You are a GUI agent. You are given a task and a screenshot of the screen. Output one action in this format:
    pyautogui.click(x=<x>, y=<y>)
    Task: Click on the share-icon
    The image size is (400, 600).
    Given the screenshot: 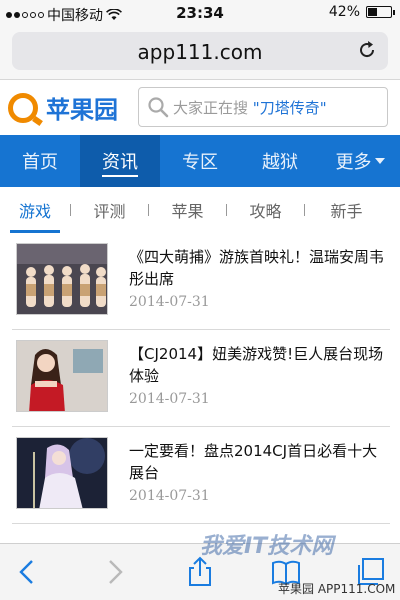 What is the action you would take?
    pyautogui.click(x=200, y=572)
    